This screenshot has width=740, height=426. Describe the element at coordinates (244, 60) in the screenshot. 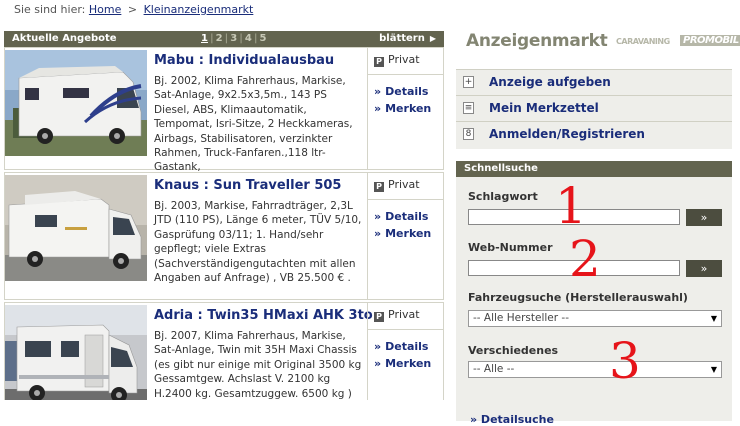

I see `listing-title: Mabu : Individualausbau` at that location.